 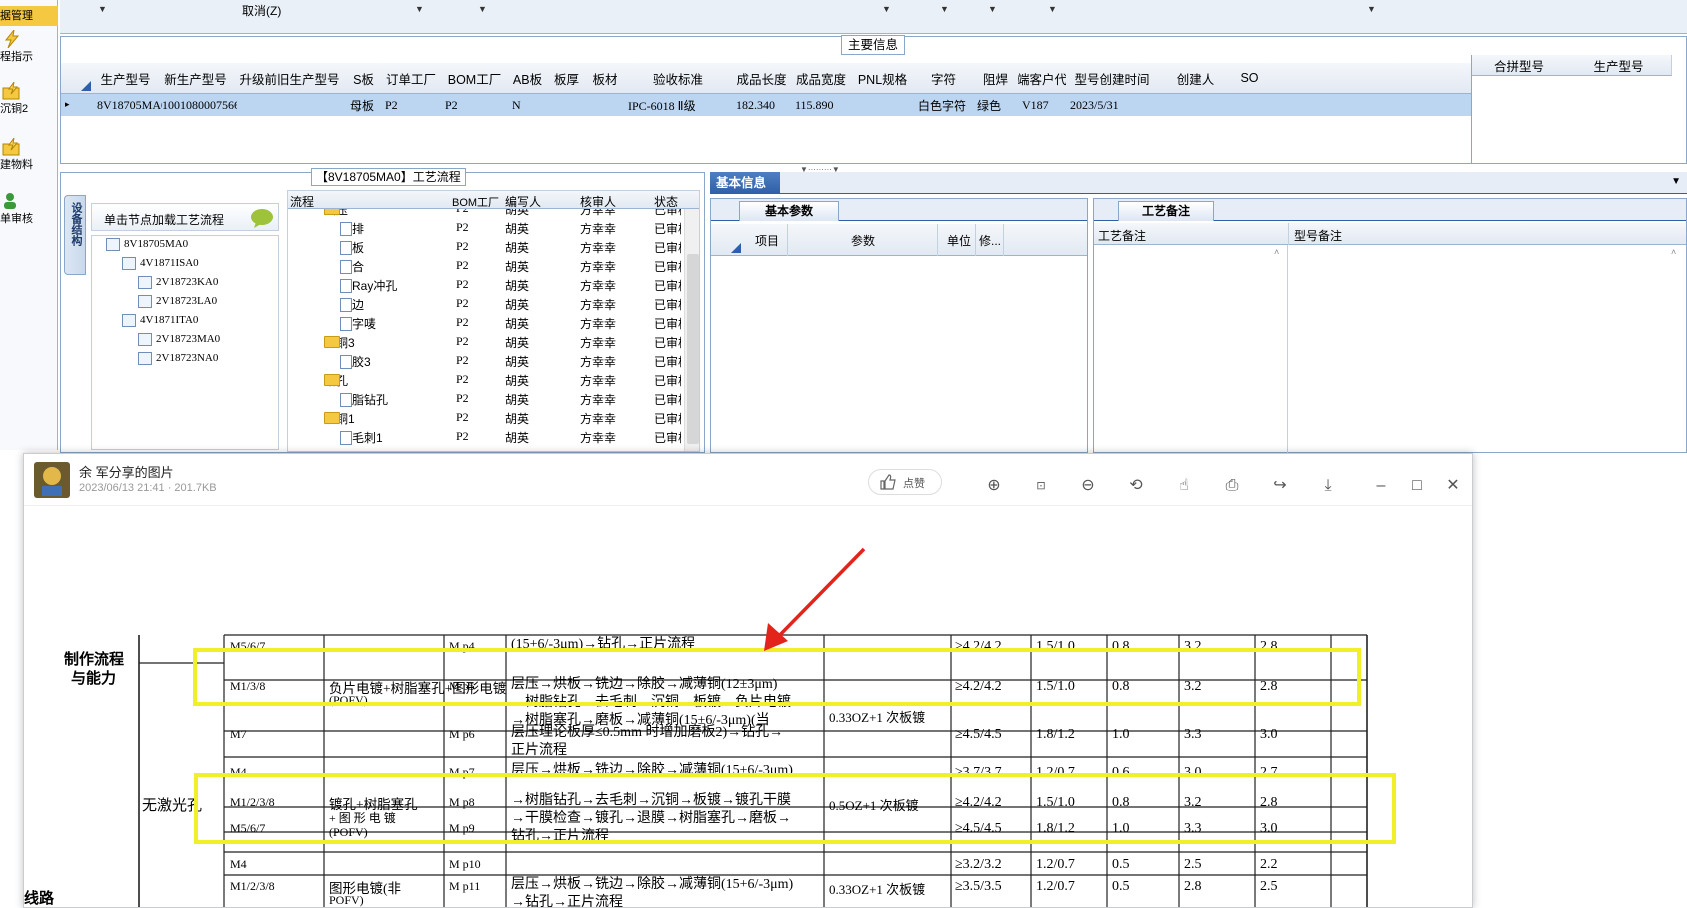 What do you see at coordinates (1184, 486) in the screenshot?
I see `hand-pointer-icon: ☝` at bounding box center [1184, 486].